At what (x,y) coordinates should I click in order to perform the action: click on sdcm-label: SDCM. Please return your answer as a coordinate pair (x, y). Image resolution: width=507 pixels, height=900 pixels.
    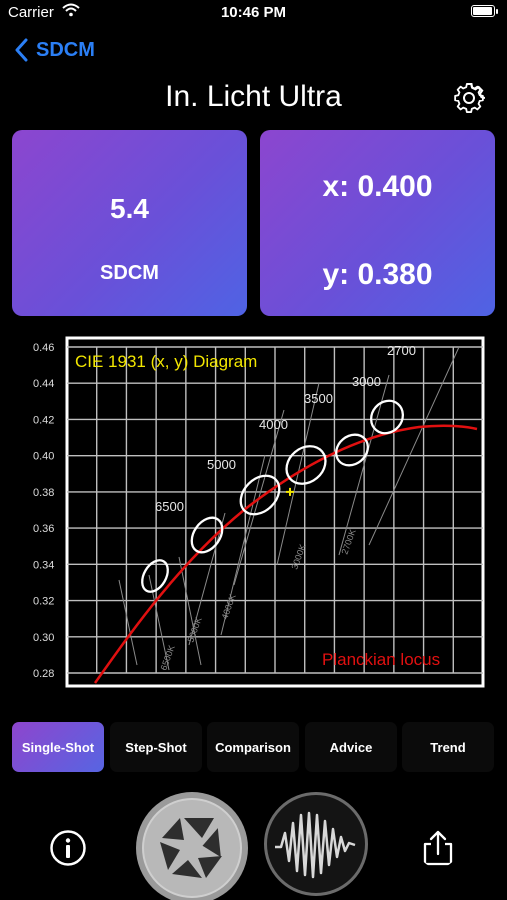
    Looking at the image, I should click on (129, 273).